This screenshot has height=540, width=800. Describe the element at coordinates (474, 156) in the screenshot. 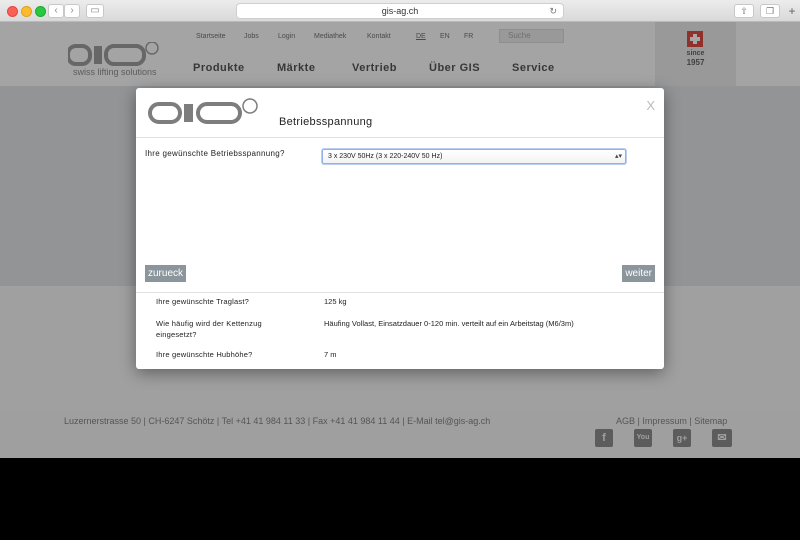

I see `voltage-select: 3 x 230V 50Hz (3 x 220-240V 50 Hz) ▴▾` at that location.